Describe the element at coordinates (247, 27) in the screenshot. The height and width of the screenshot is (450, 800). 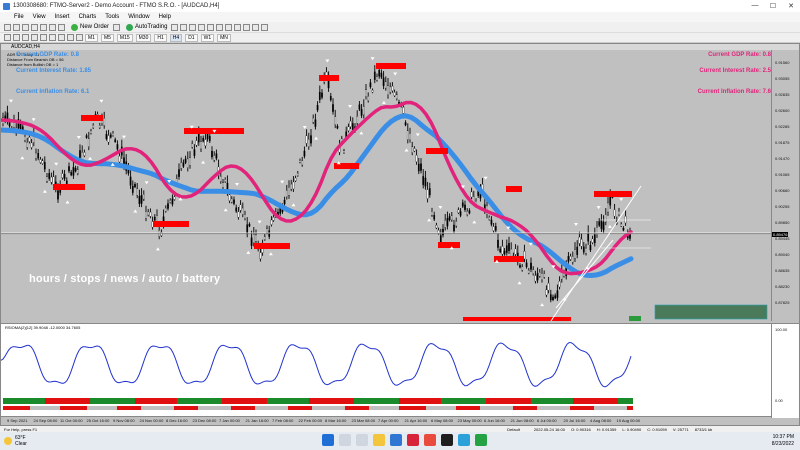
I see `indicators-icon` at that location.